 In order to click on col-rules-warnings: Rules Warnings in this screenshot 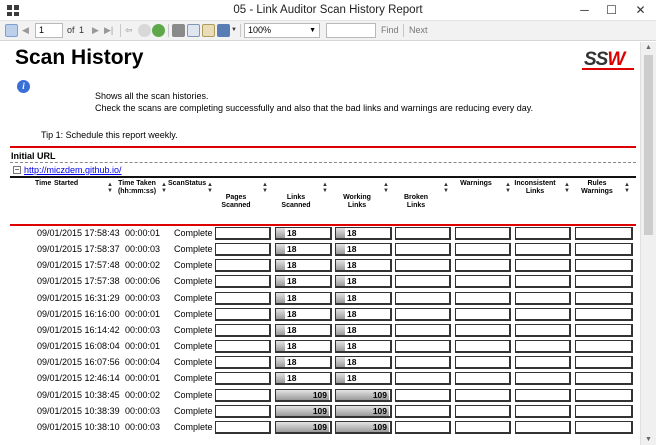, I will do `click(597, 188)`.